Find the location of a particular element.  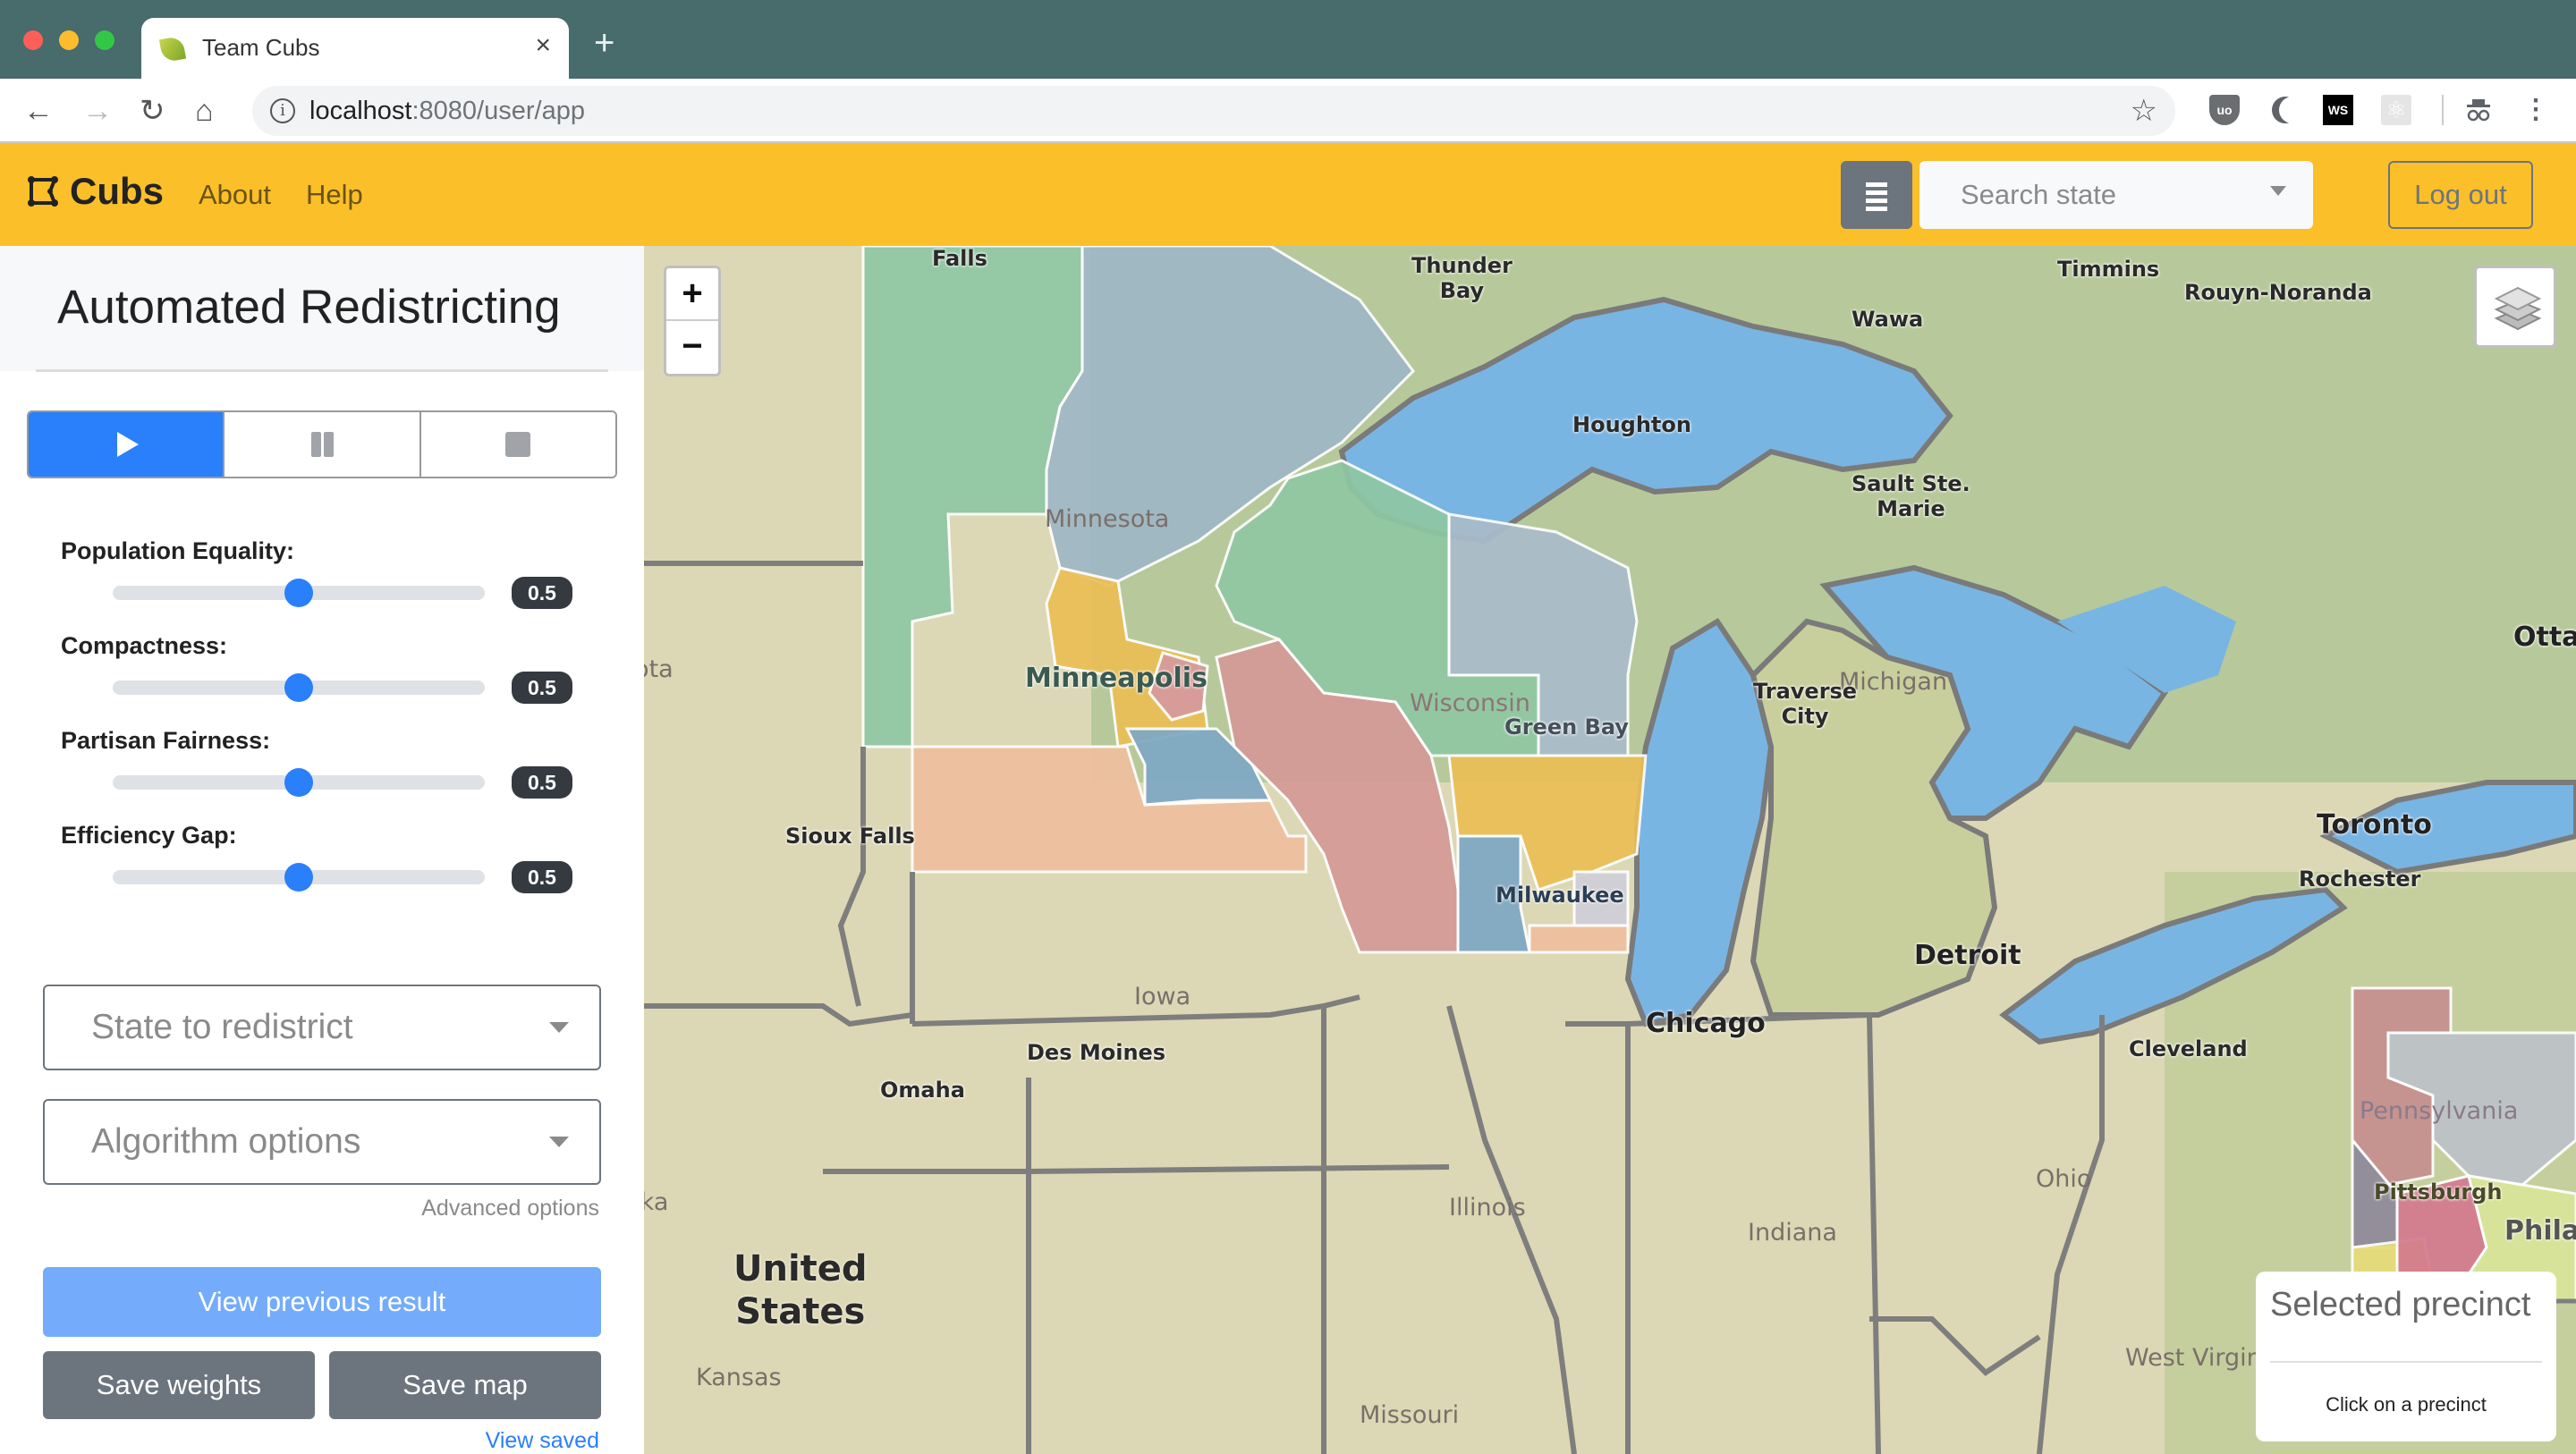

toolbar-divider is located at coordinates (2443, 110).